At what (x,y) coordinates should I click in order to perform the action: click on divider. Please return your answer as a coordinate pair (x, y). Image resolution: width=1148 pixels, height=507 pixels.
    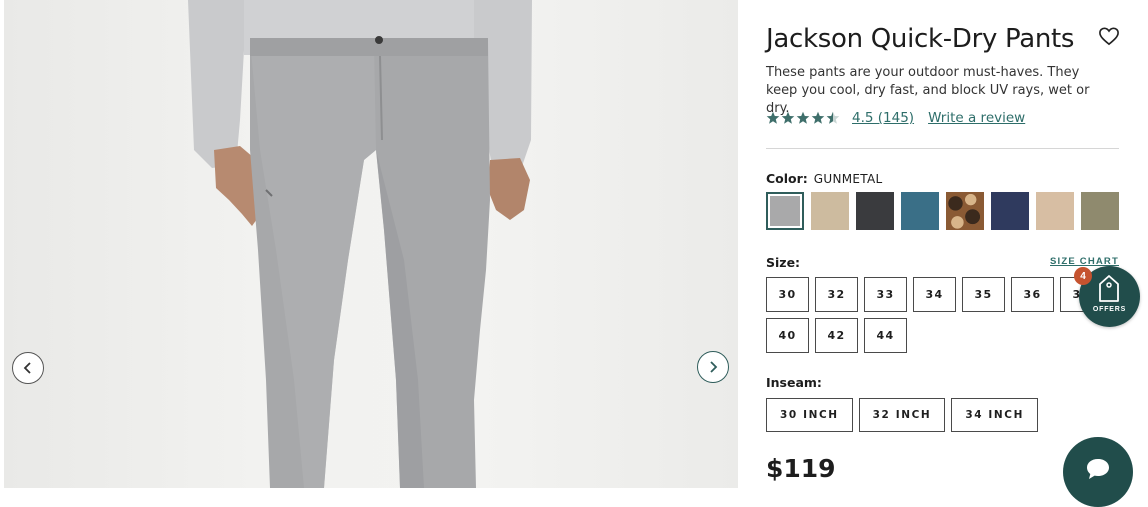
    Looking at the image, I should click on (942, 148).